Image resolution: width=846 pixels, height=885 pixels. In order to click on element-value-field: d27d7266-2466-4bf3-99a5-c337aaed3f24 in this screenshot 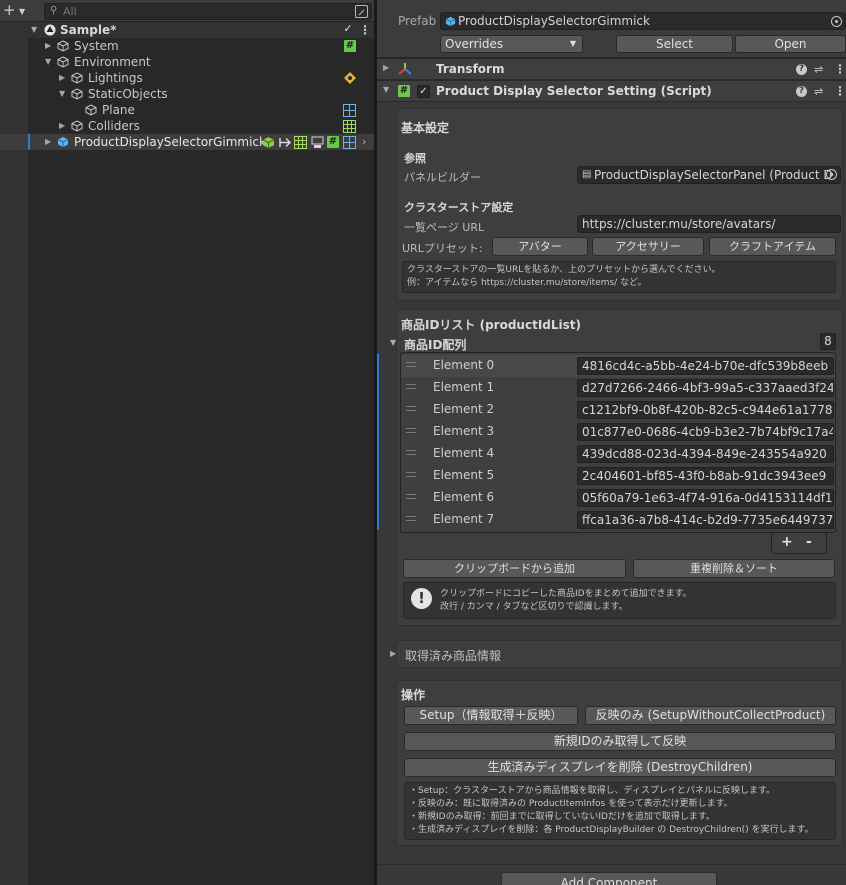, I will do `click(705, 388)`.